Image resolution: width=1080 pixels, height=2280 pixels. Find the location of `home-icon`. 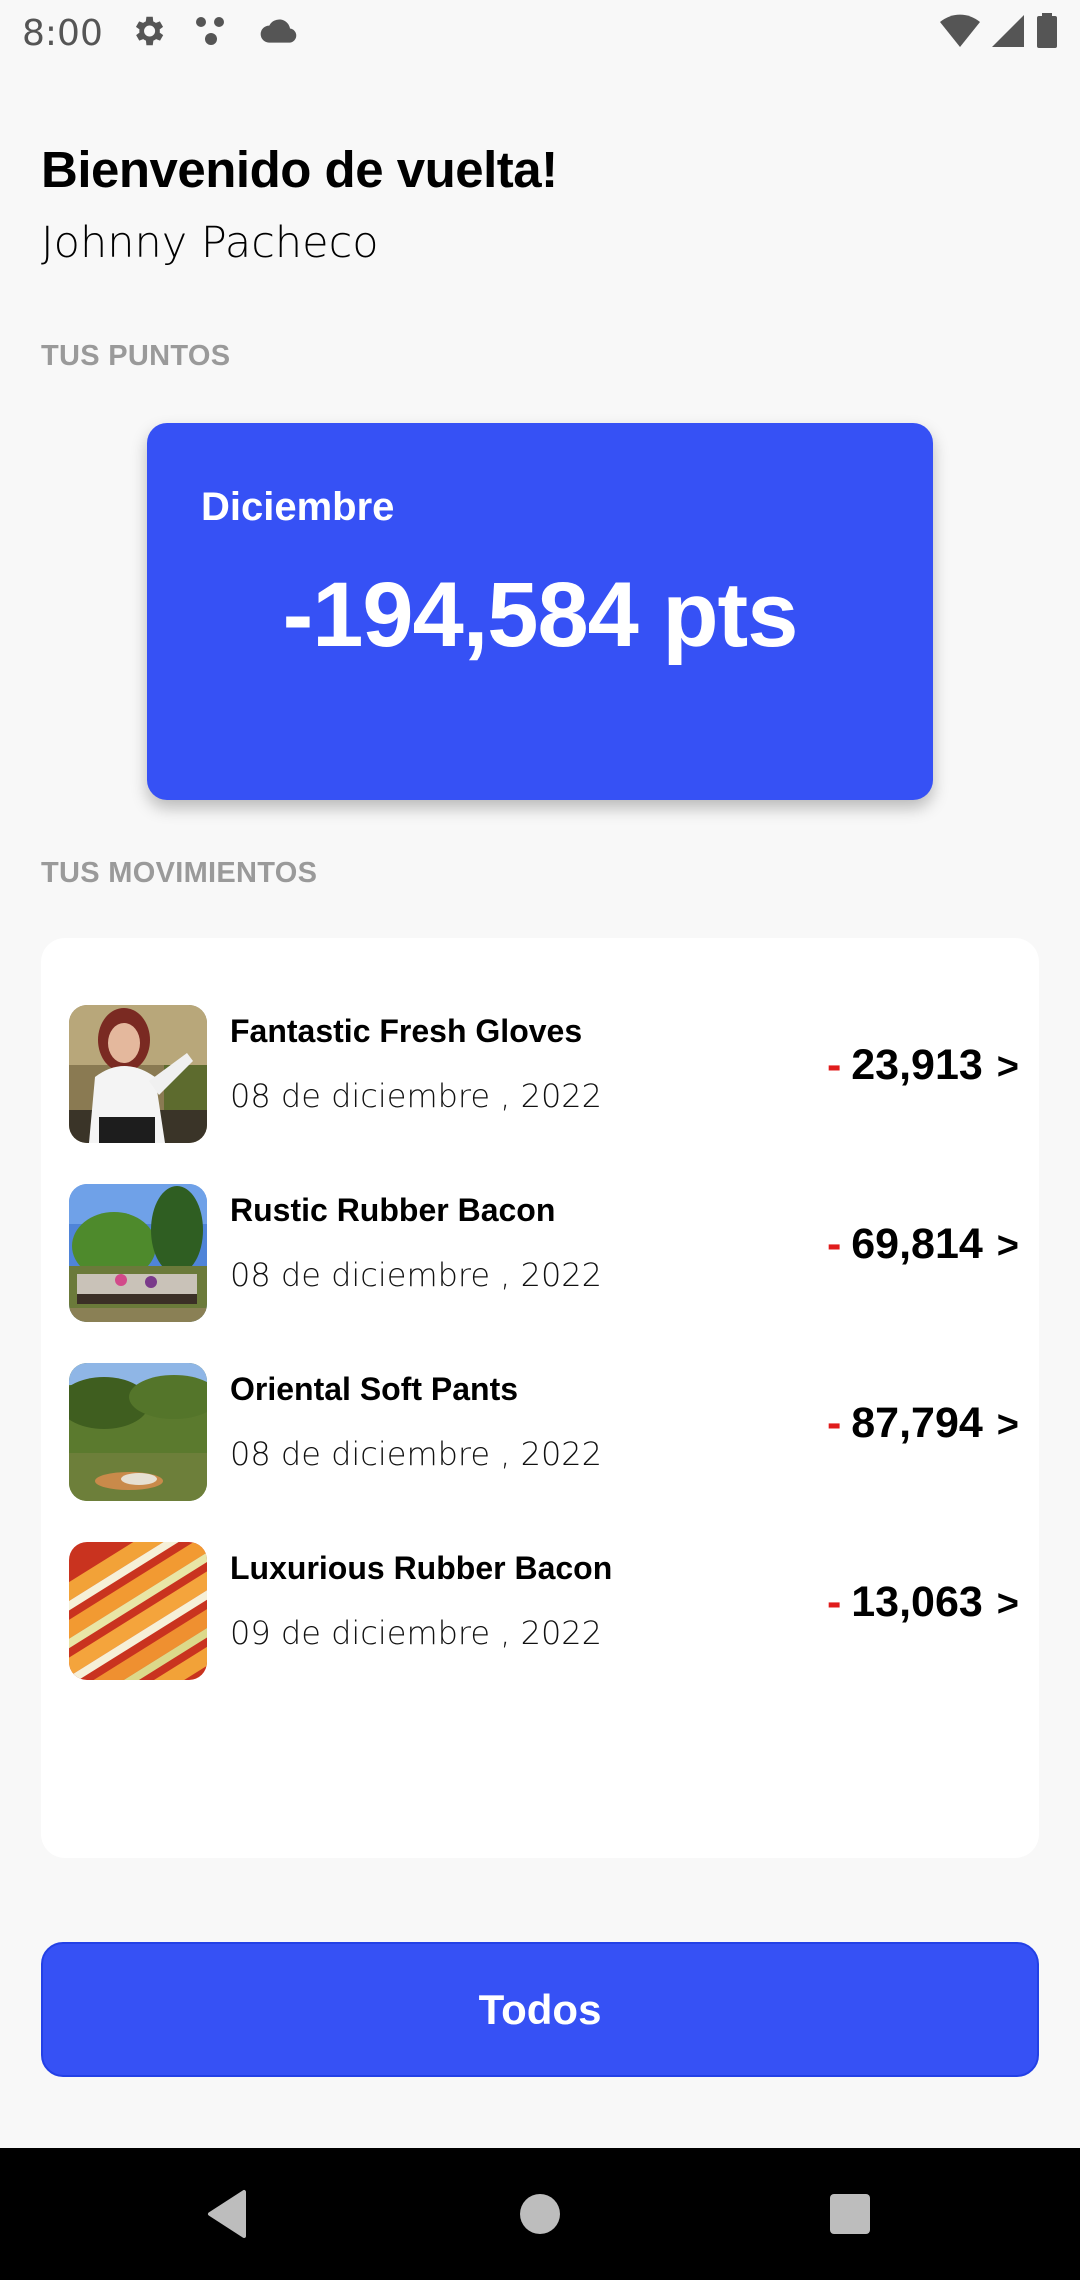

home-icon is located at coordinates (540, 2216).